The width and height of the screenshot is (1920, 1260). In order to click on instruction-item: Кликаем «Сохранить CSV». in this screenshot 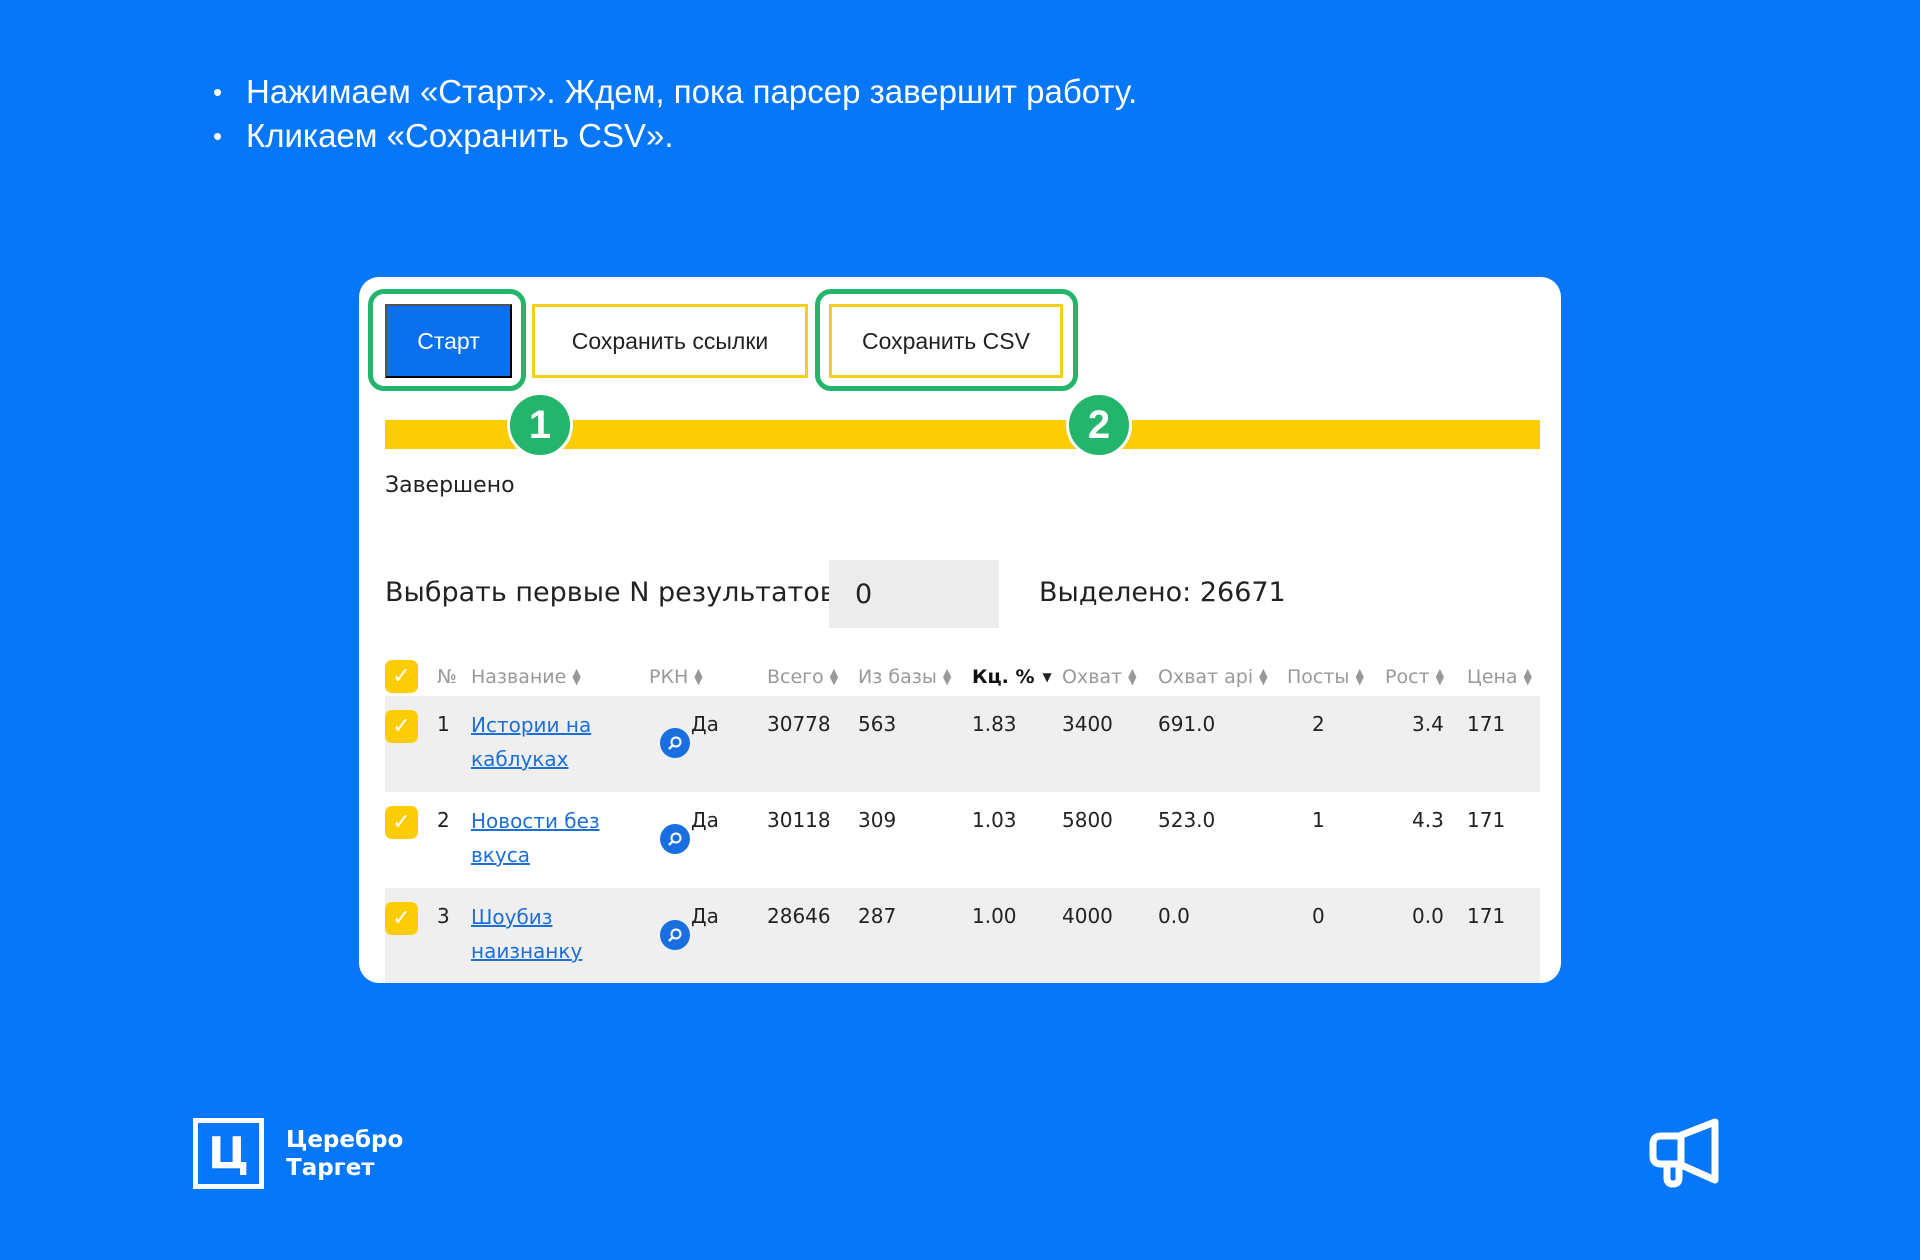, I will do `click(672, 136)`.